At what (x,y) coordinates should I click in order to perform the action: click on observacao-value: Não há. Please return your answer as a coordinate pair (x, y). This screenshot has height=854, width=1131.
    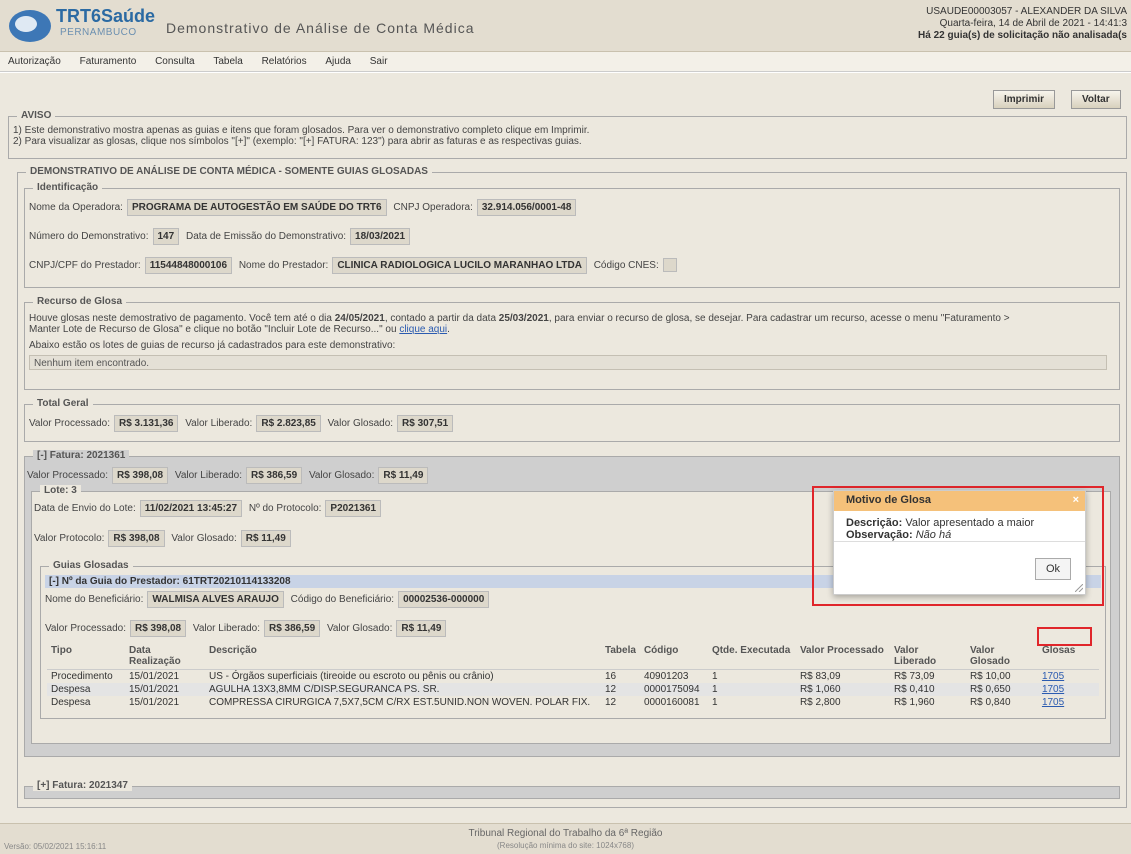
    Looking at the image, I should click on (933, 535).